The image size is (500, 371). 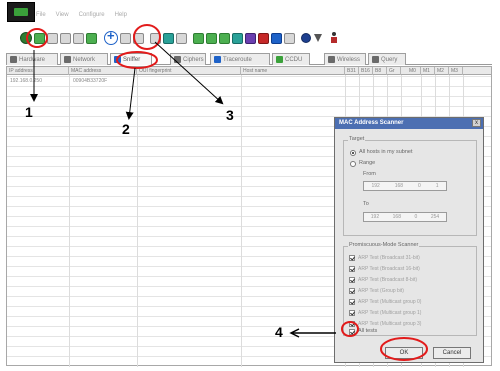 I want to click on annotation-number-3: 3, so click(x=230, y=115).